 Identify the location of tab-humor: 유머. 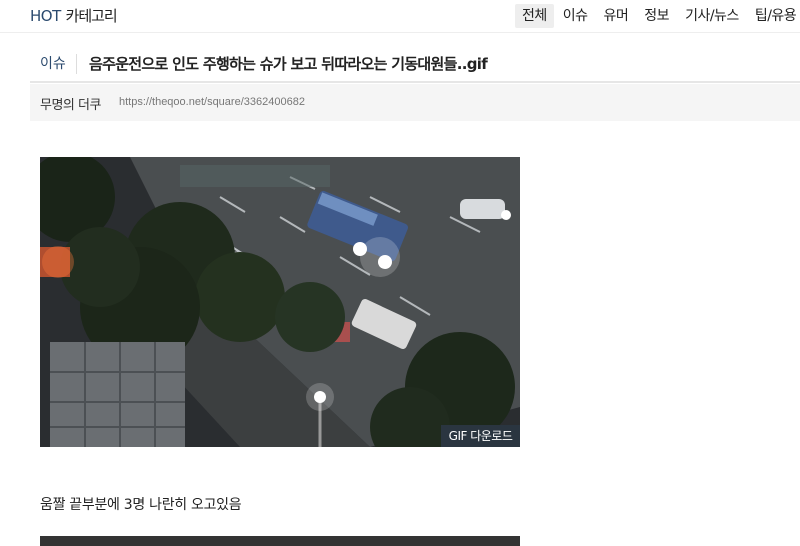
(616, 16).